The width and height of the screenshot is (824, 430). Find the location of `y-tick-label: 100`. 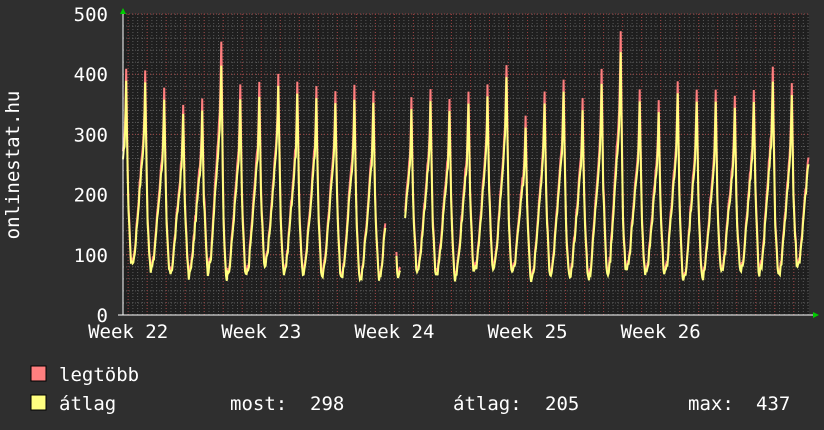

y-tick-label: 100 is located at coordinates (91, 256).